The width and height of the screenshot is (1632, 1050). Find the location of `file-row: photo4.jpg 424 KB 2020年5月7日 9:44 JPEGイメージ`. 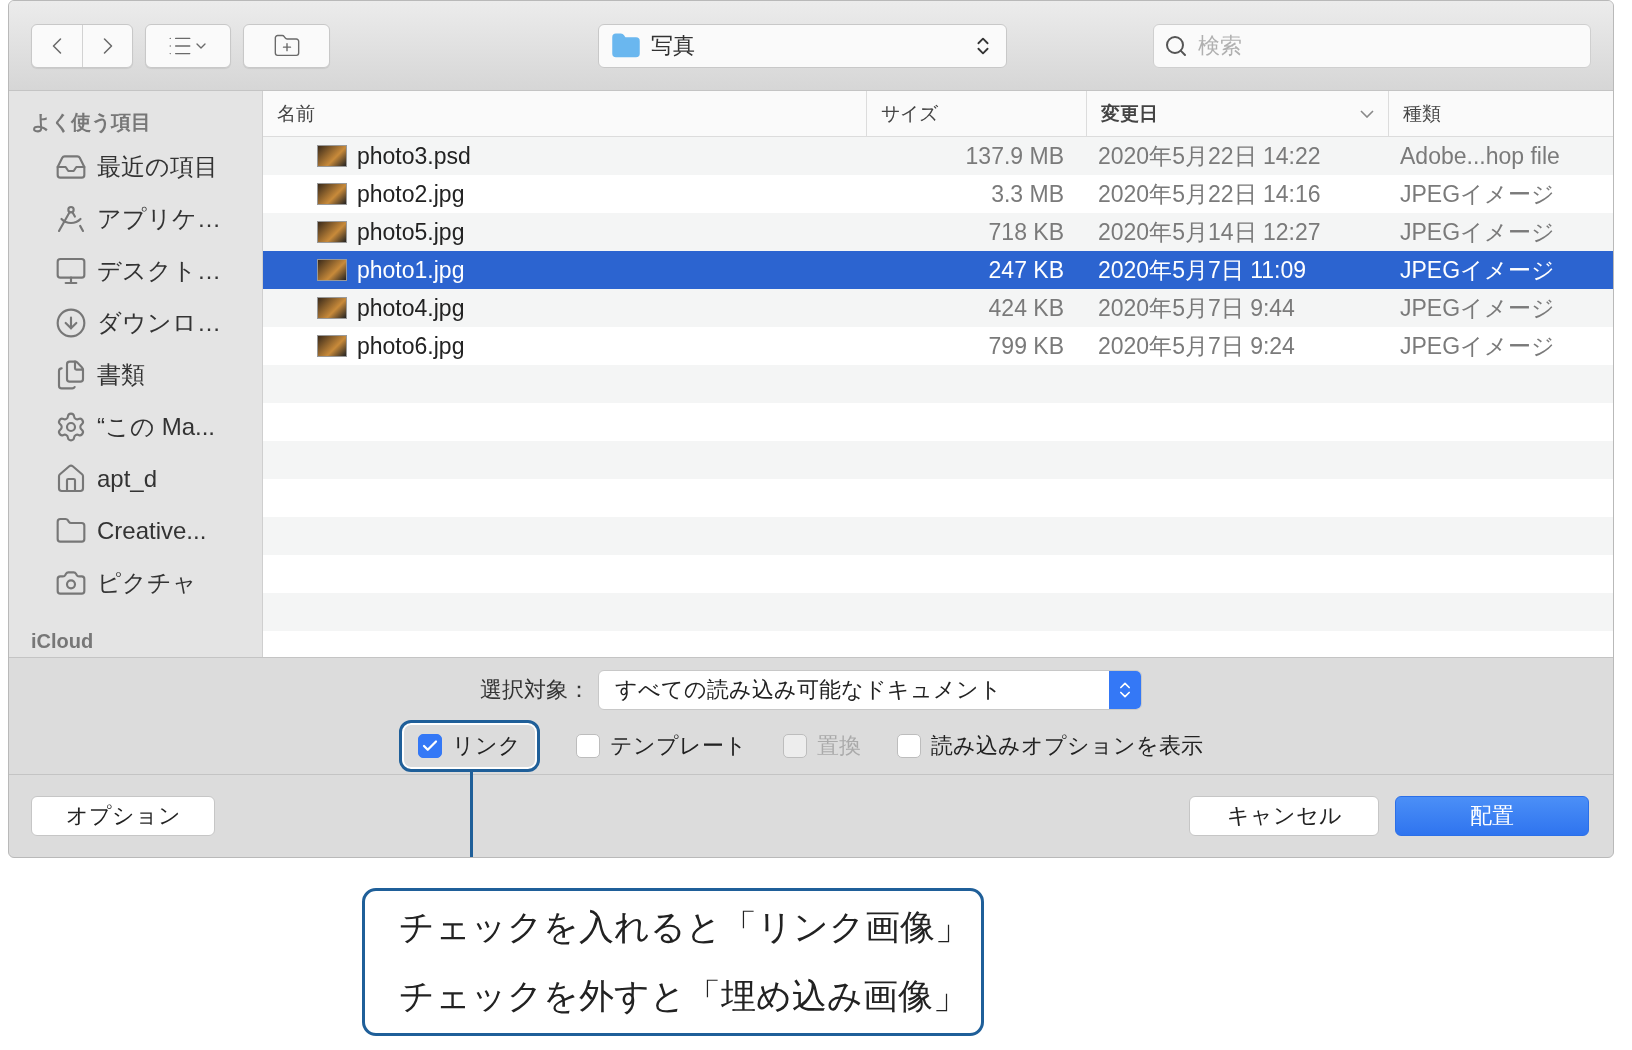

file-row: photo4.jpg 424 KB 2020年5月7日 9:44 JPEGイメージ is located at coordinates (938, 308).